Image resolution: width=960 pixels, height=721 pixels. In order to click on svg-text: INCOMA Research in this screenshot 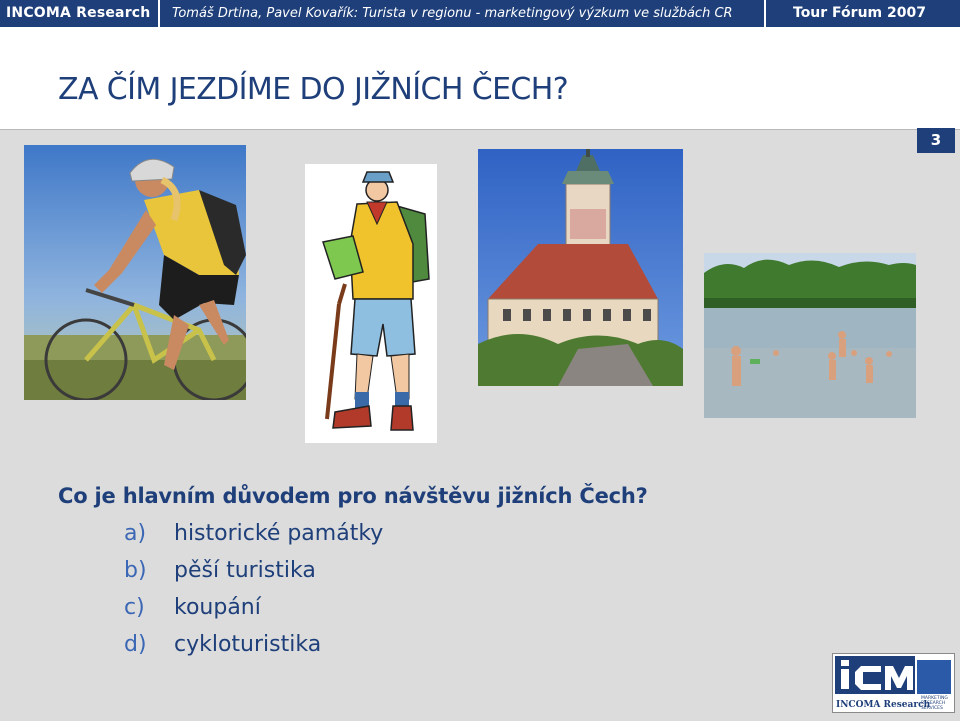, I will do `click(883, 705)`.